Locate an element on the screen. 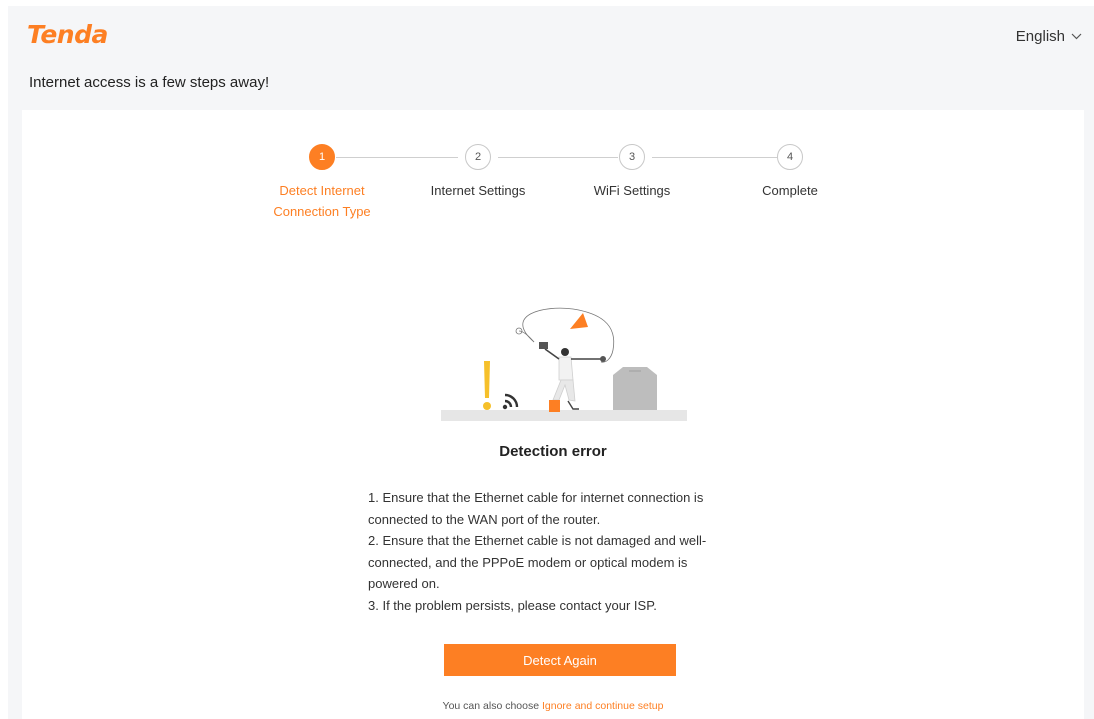  tenda-logo: Tenda is located at coordinates (67, 34).